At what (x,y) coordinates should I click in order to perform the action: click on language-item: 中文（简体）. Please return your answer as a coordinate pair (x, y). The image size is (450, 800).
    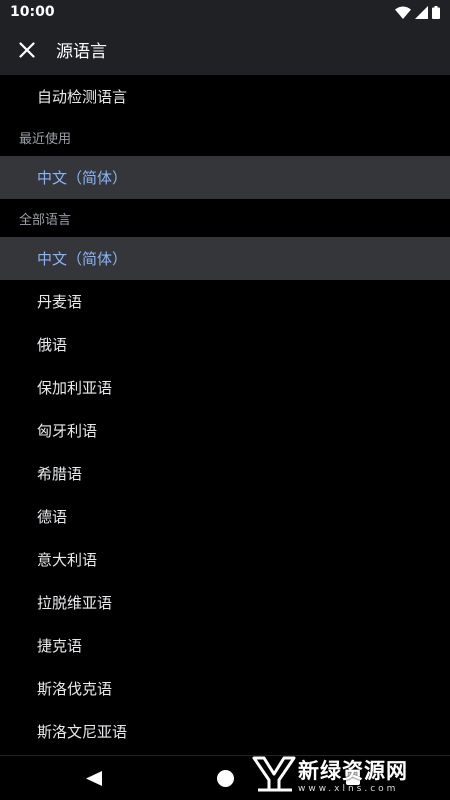
    Looking at the image, I should click on (225, 258).